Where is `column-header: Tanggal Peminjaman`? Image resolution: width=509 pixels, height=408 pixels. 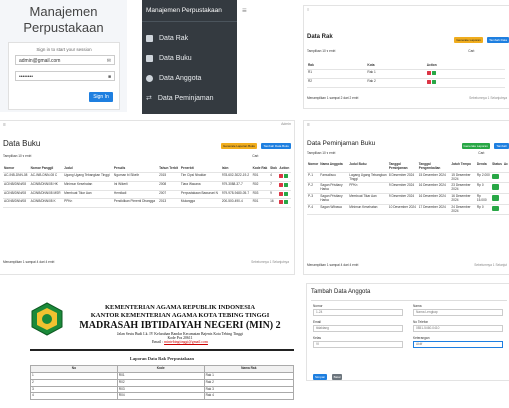 column-header: Tanggal Peminjaman is located at coordinates (402, 167).